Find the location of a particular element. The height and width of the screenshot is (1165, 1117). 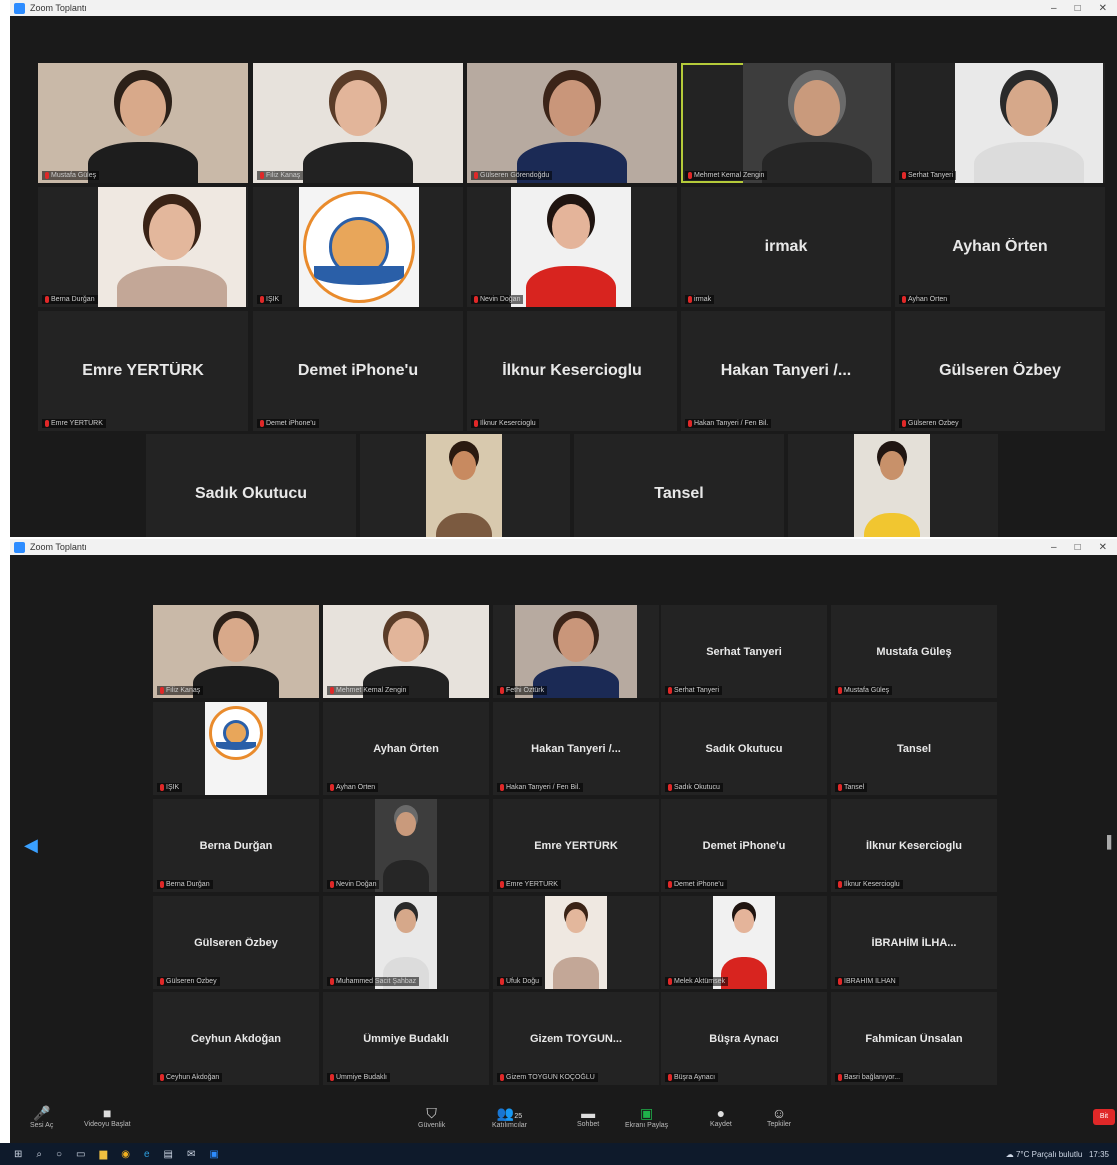

zoom-taskbar-icon: ▣ is located at coordinates (213, 1154).